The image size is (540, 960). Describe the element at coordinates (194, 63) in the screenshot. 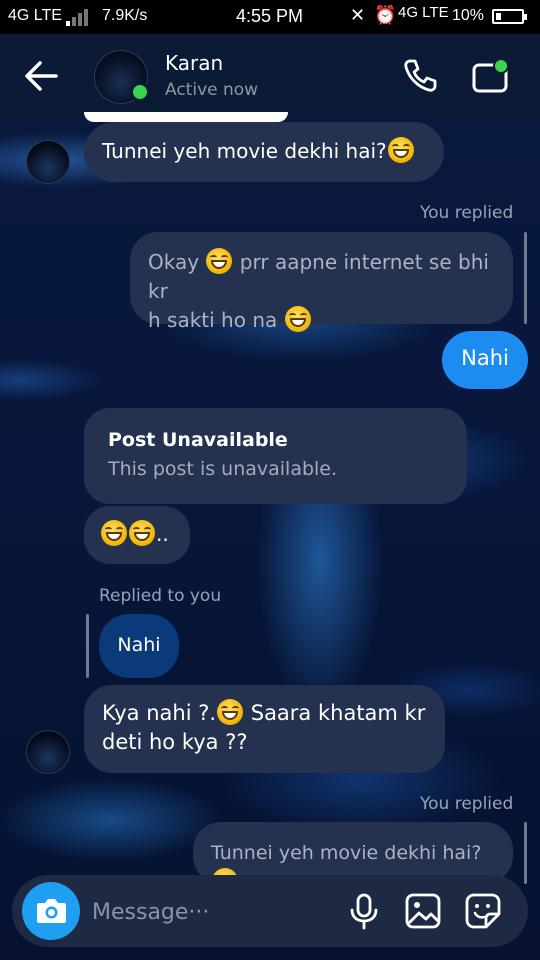

I see `contact-name: Karan` at that location.